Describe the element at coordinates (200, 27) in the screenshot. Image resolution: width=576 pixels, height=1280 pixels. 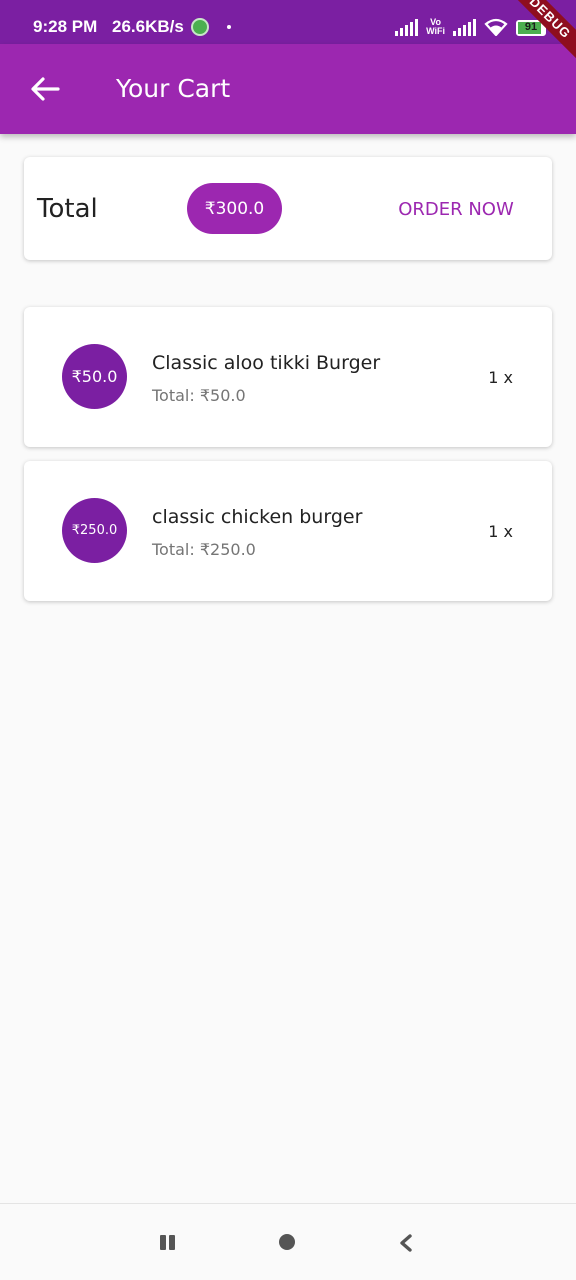
I see `emoji-notification-icon` at that location.